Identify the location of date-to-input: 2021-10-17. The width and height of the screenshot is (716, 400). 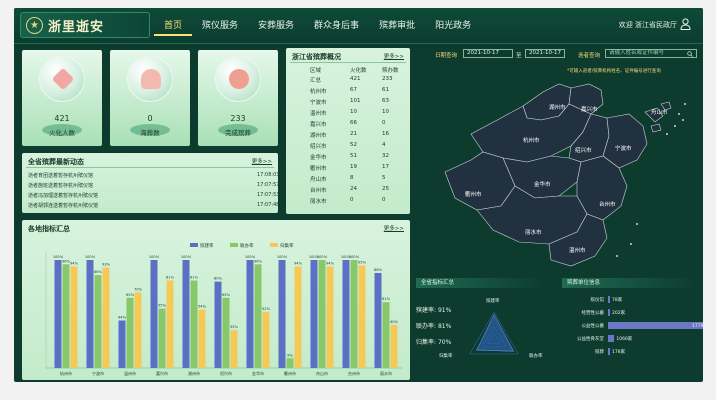
(545, 53).